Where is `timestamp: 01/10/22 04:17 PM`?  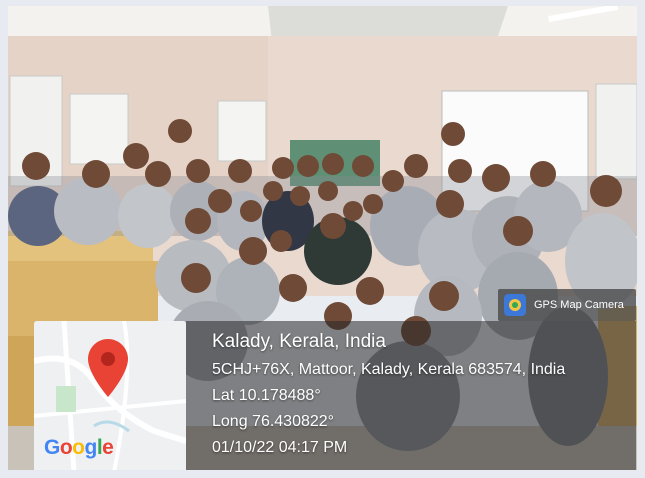 timestamp: 01/10/22 04:17 PM is located at coordinates (280, 447).